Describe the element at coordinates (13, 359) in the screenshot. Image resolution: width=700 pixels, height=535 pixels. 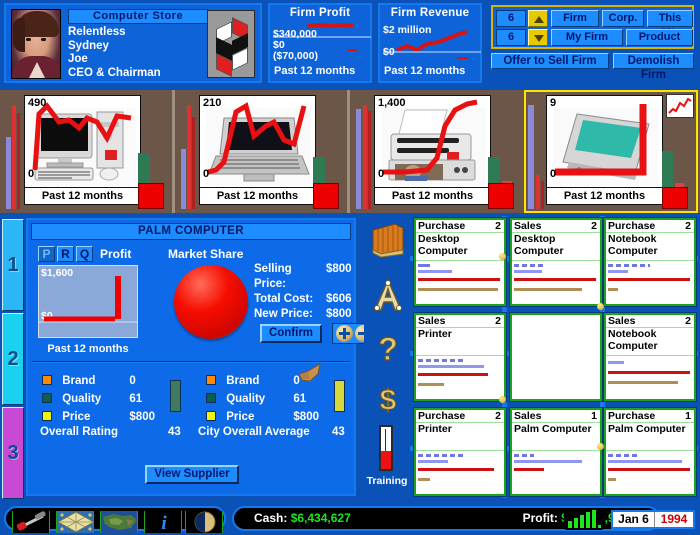
I see `floor-tab-2: 2` at that location.